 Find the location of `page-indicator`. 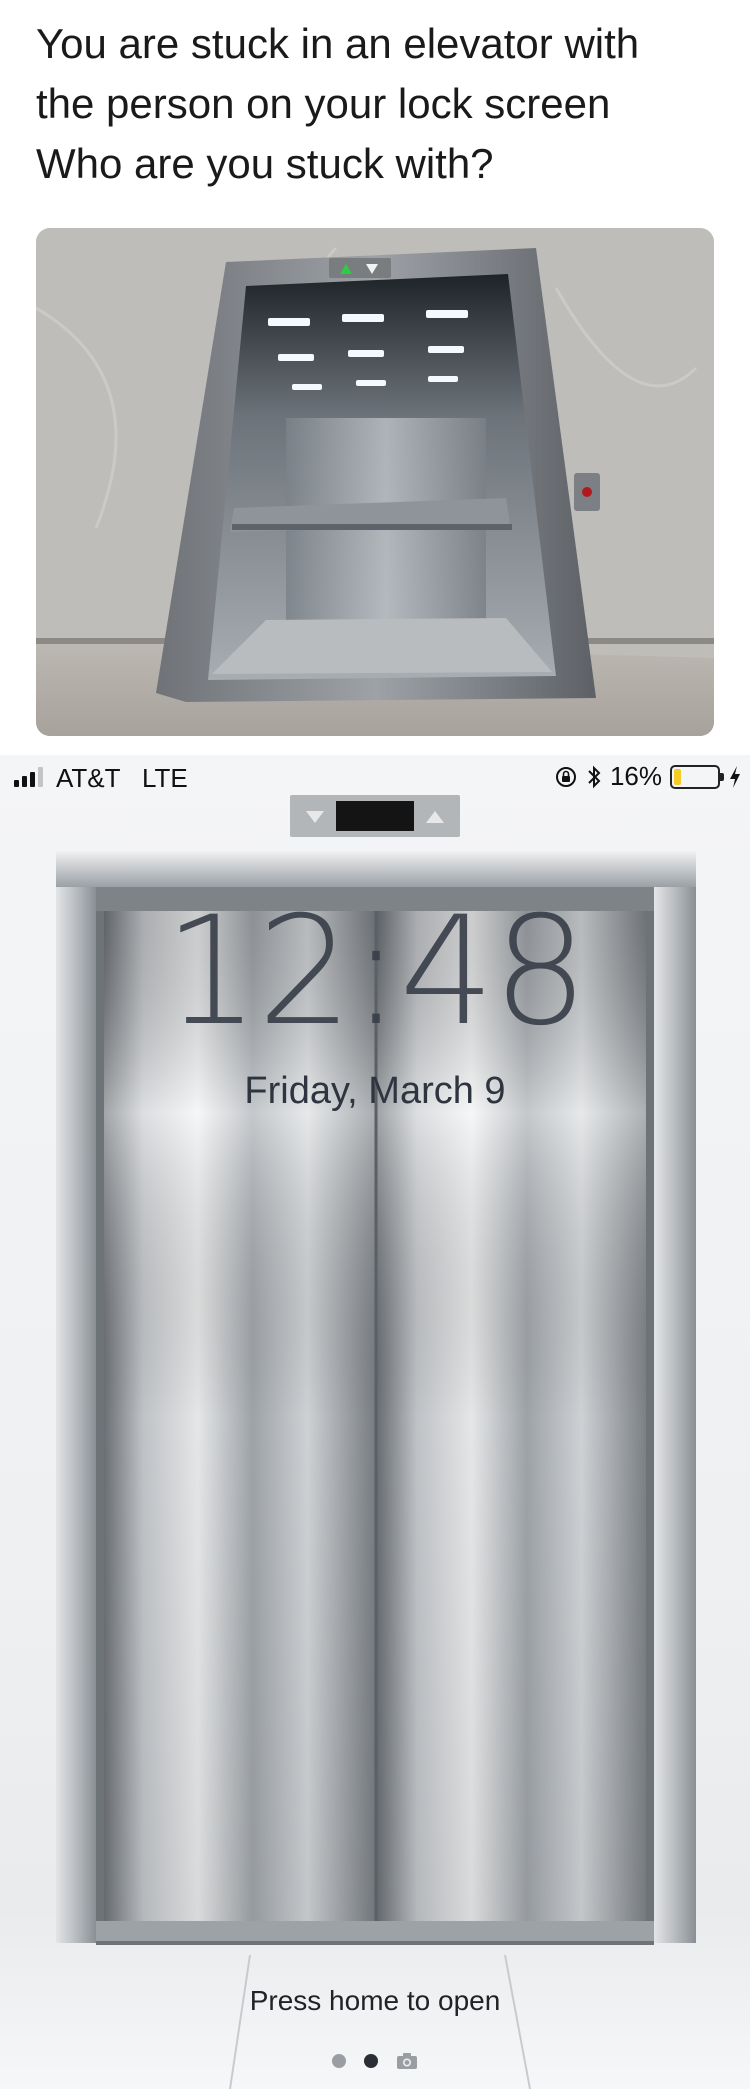

page-indicator is located at coordinates (375, 2061).